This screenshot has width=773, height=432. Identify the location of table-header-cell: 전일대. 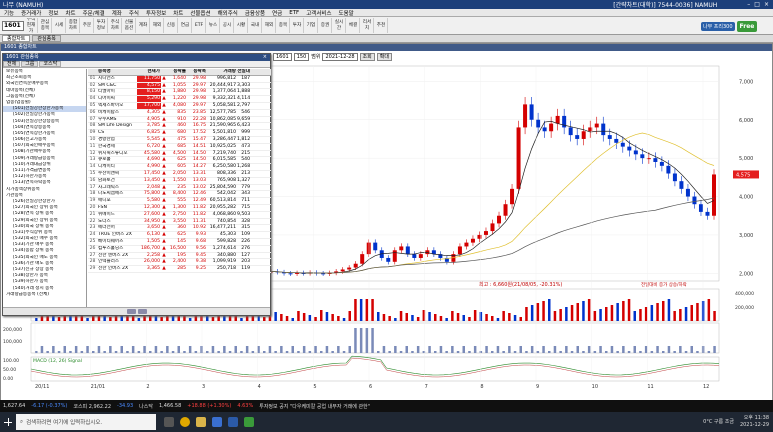
(244, 72).